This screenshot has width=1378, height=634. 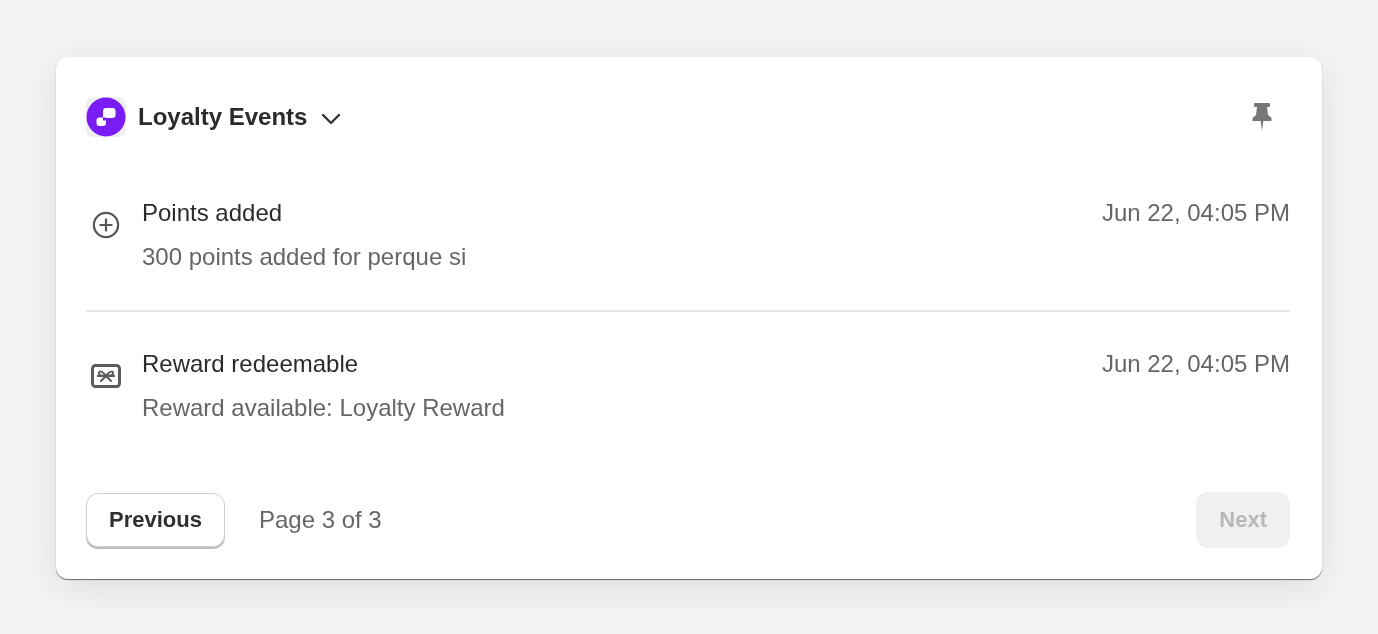 What do you see at coordinates (212, 213) in the screenshot?
I see `event-title: Points added` at bounding box center [212, 213].